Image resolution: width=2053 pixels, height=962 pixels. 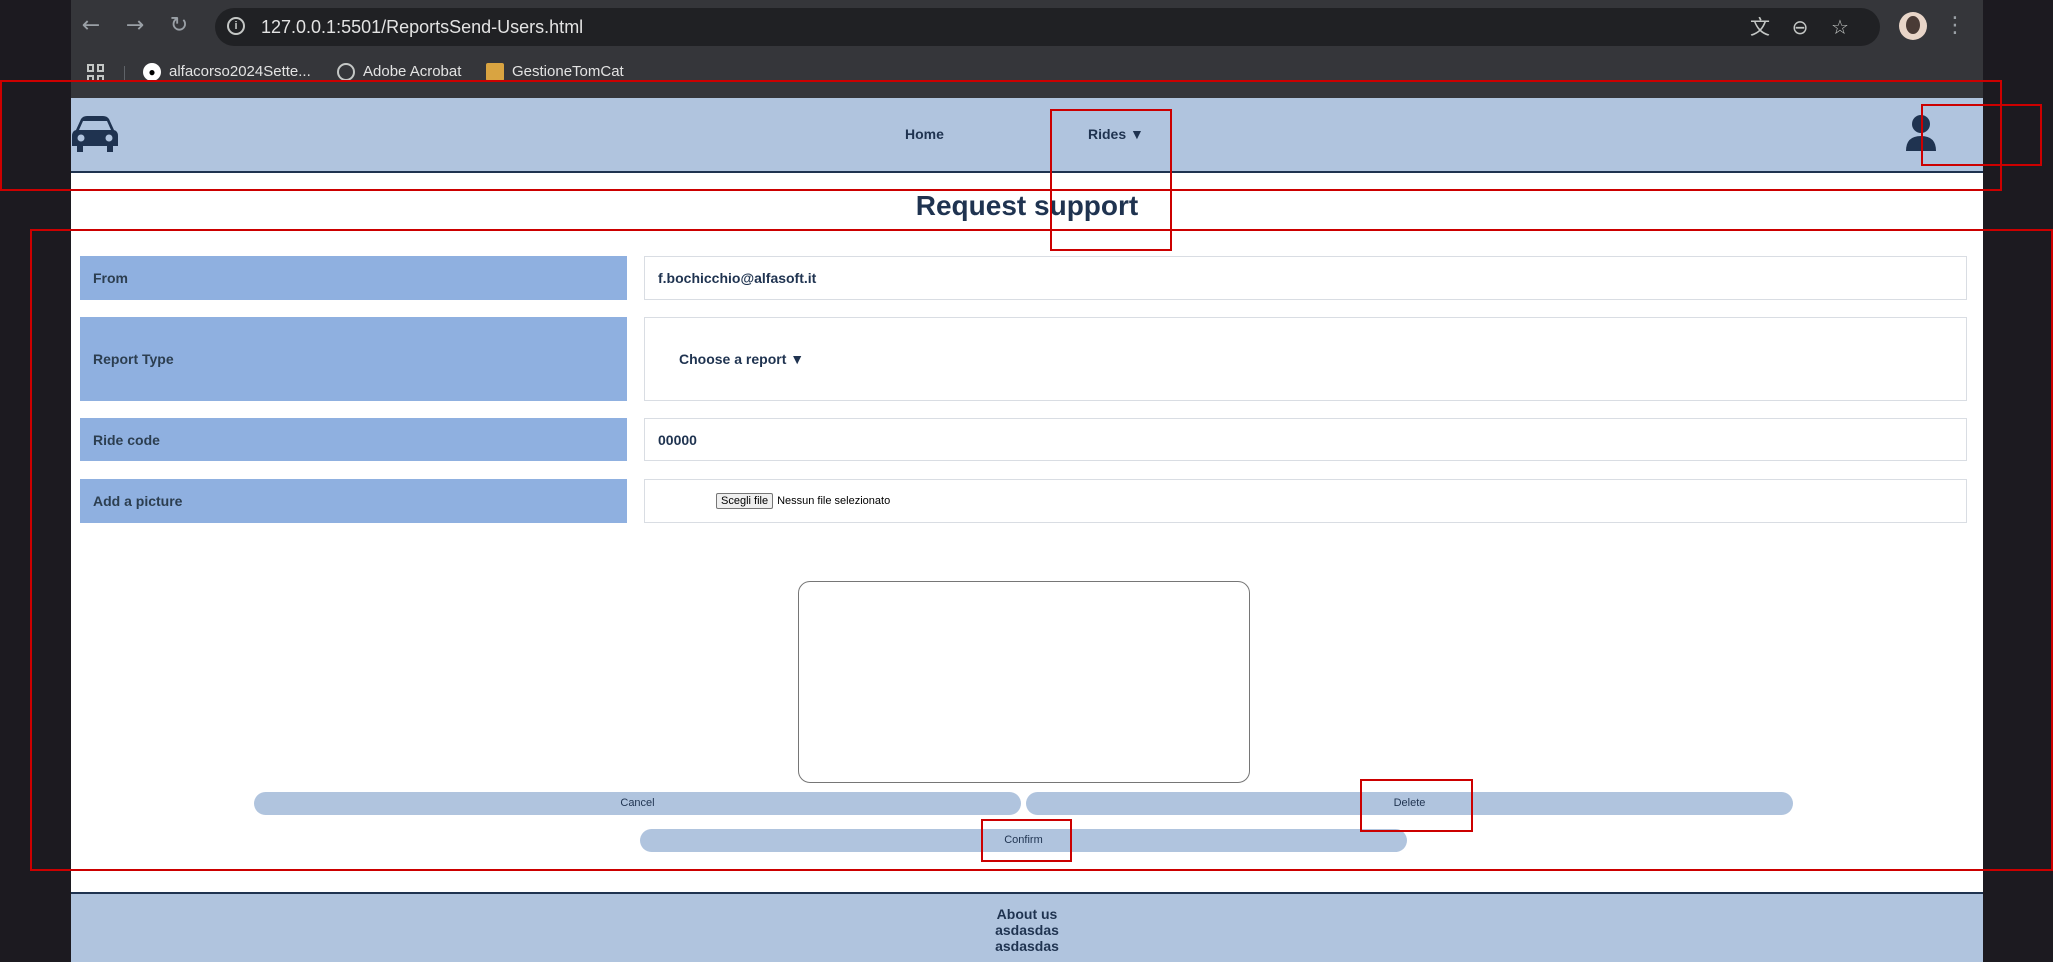 I want to click on bookmark-label: GestioneTomCat, so click(x=568, y=71).